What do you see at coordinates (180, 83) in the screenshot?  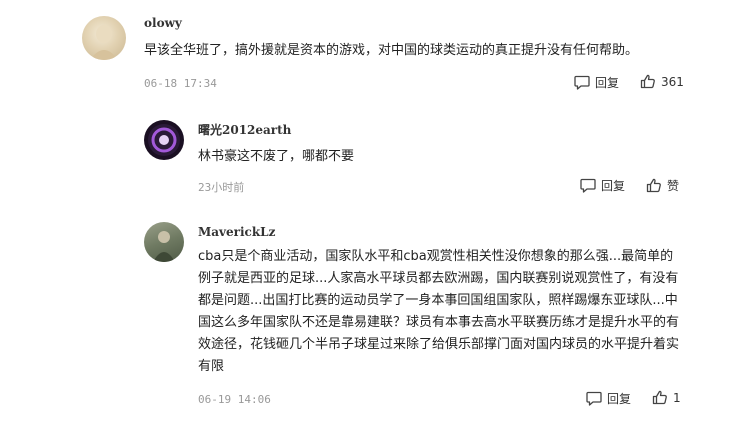 I see `timestamp: 06-18 17:34` at bounding box center [180, 83].